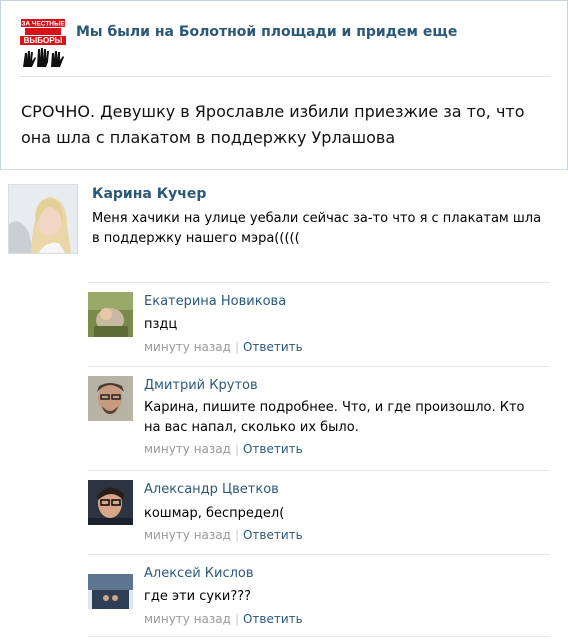 Image resolution: width=568 pixels, height=643 pixels. What do you see at coordinates (215, 301) in the screenshot?
I see `comment-author: Екатерина Новикова` at bounding box center [215, 301].